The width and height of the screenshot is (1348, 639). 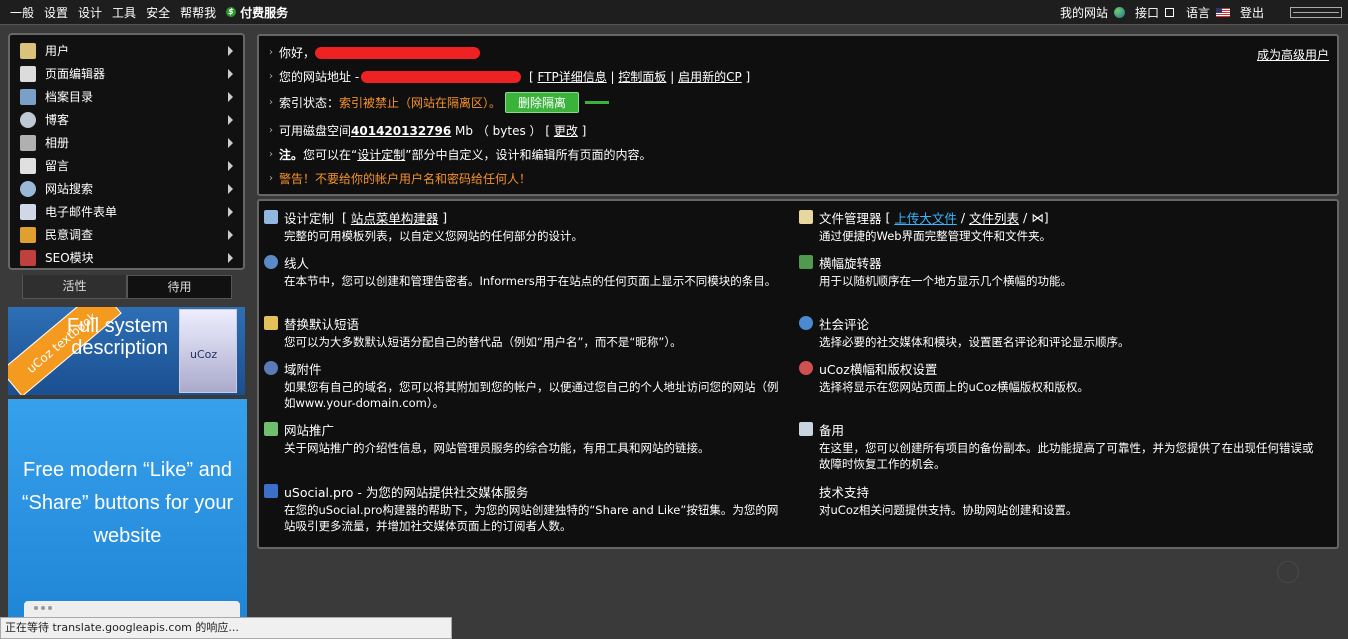 I want to click on language-link: 语言, so click(x=1198, y=12).